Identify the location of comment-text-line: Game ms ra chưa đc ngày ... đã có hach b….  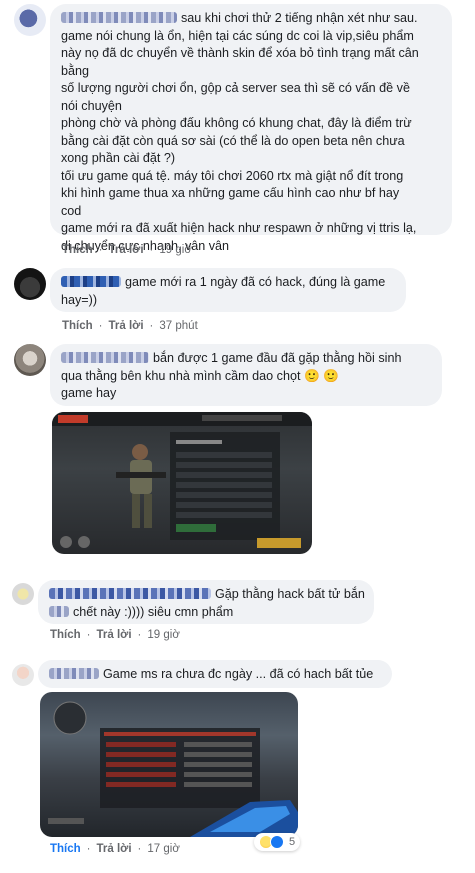
(238, 674).